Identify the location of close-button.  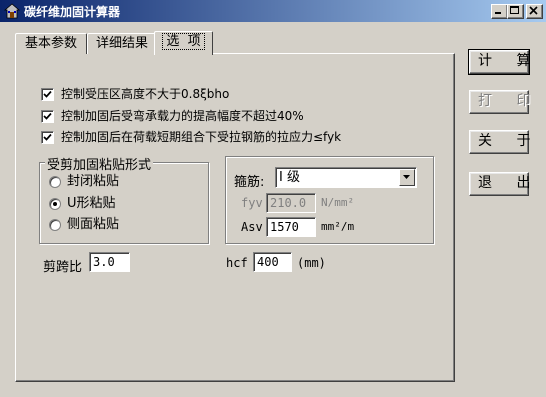
(534, 11).